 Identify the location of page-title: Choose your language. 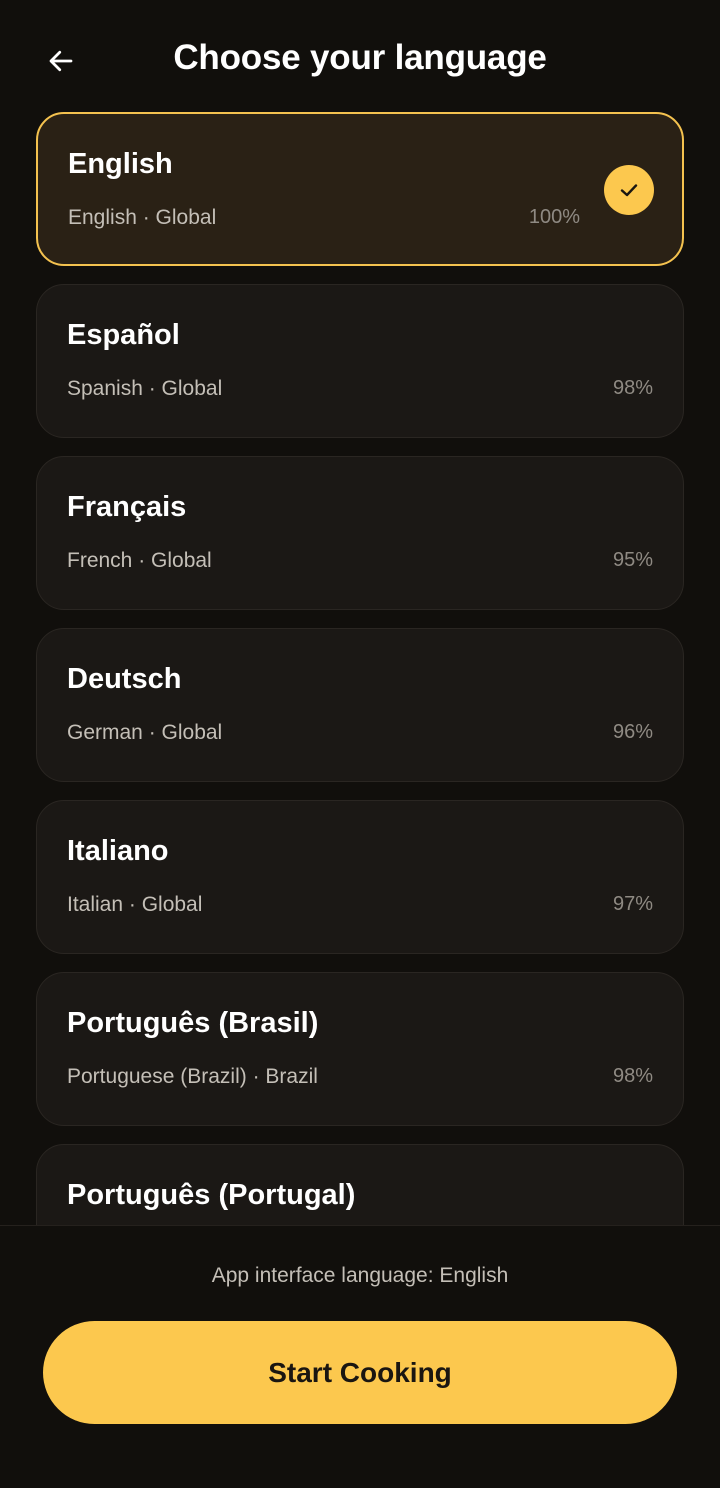
(360, 57).